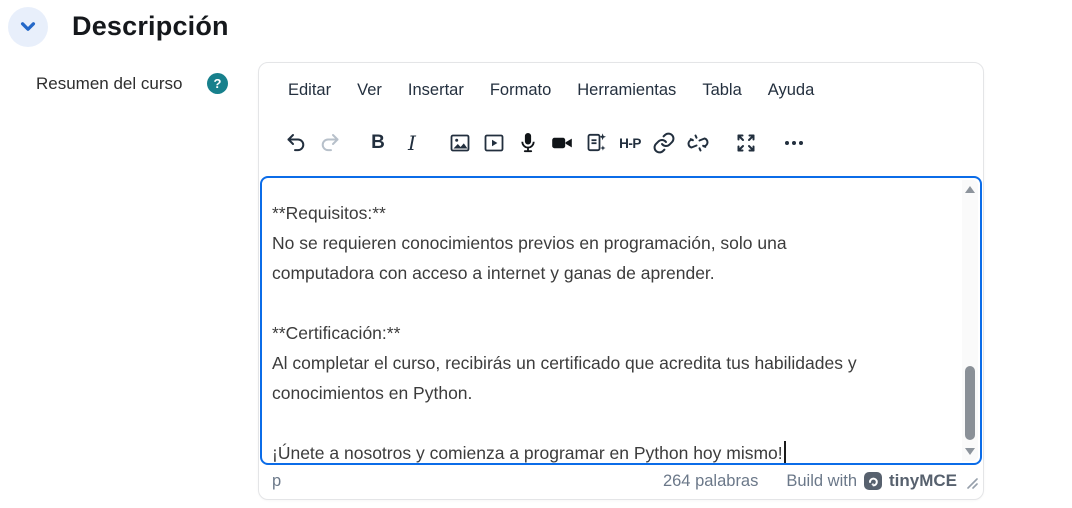  I want to click on h5p-icon: H-P, so click(630, 143).